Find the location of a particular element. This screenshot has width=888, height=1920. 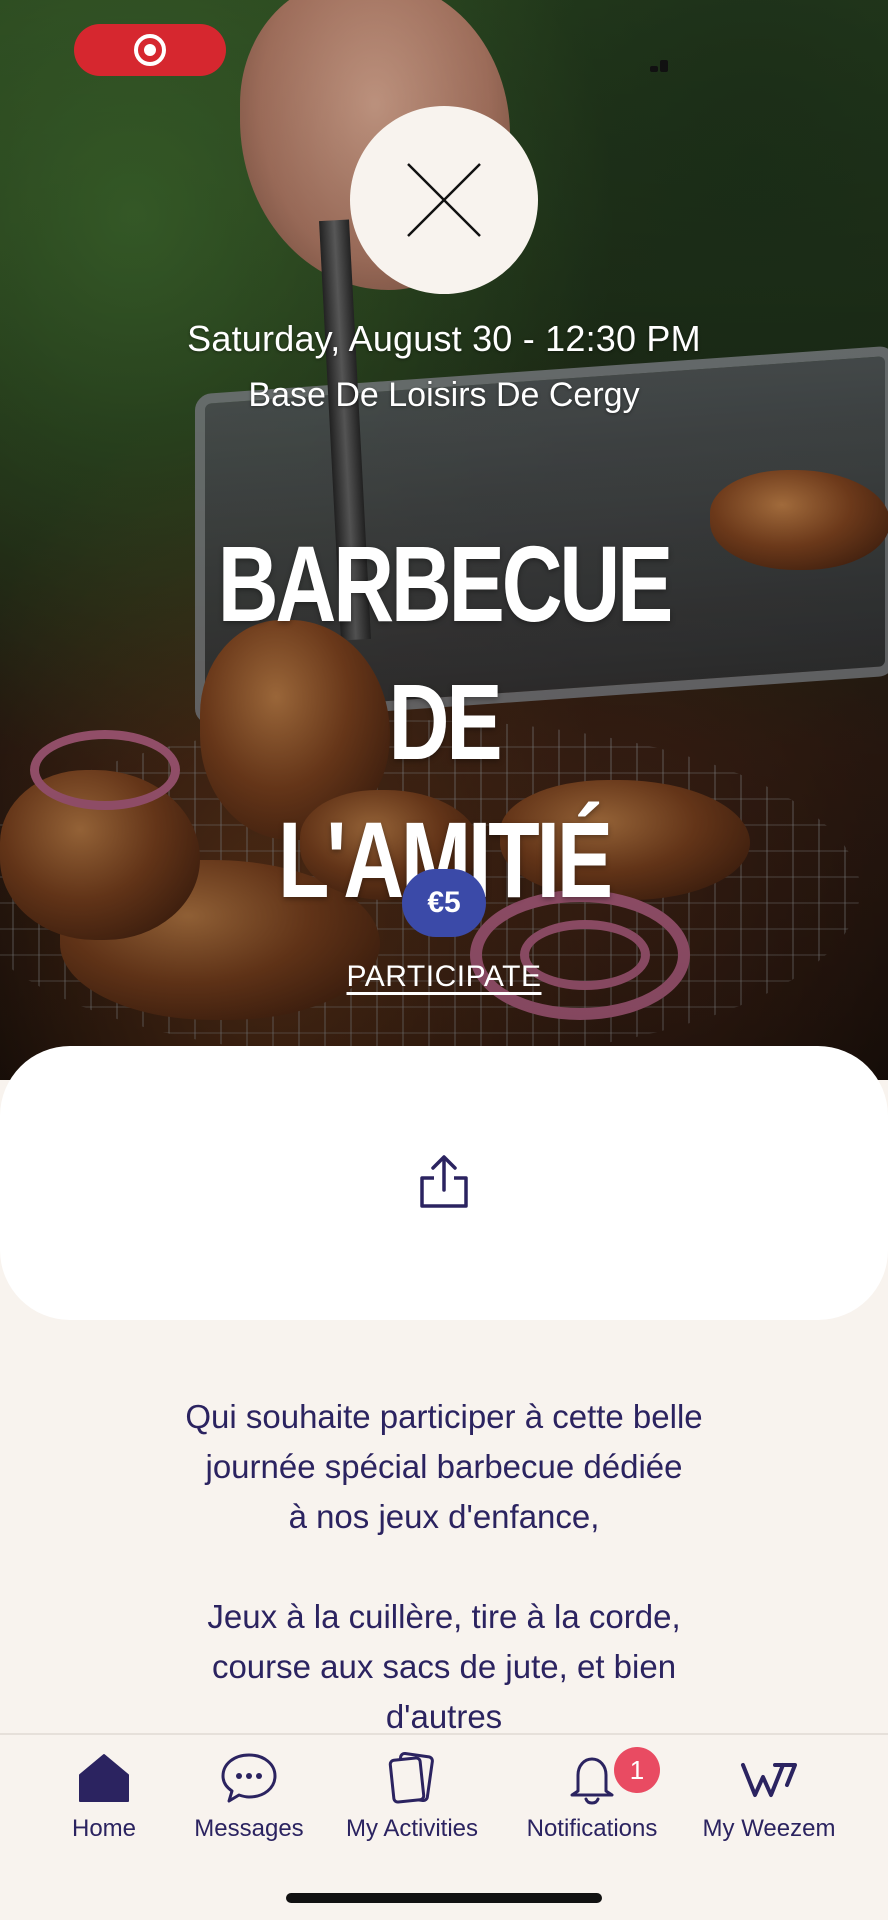

price-badge: €5 is located at coordinates (444, 903).